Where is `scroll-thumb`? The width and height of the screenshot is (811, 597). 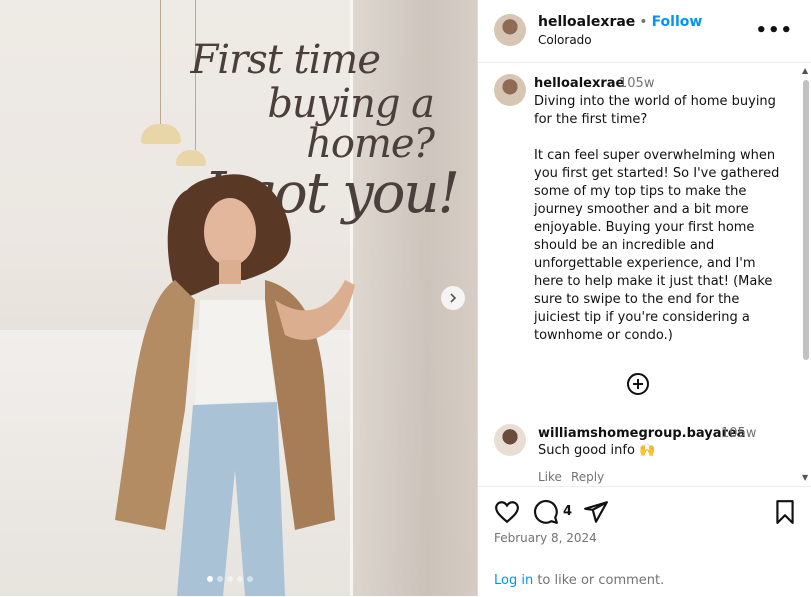 scroll-thumb is located at coordinates (806, 220).